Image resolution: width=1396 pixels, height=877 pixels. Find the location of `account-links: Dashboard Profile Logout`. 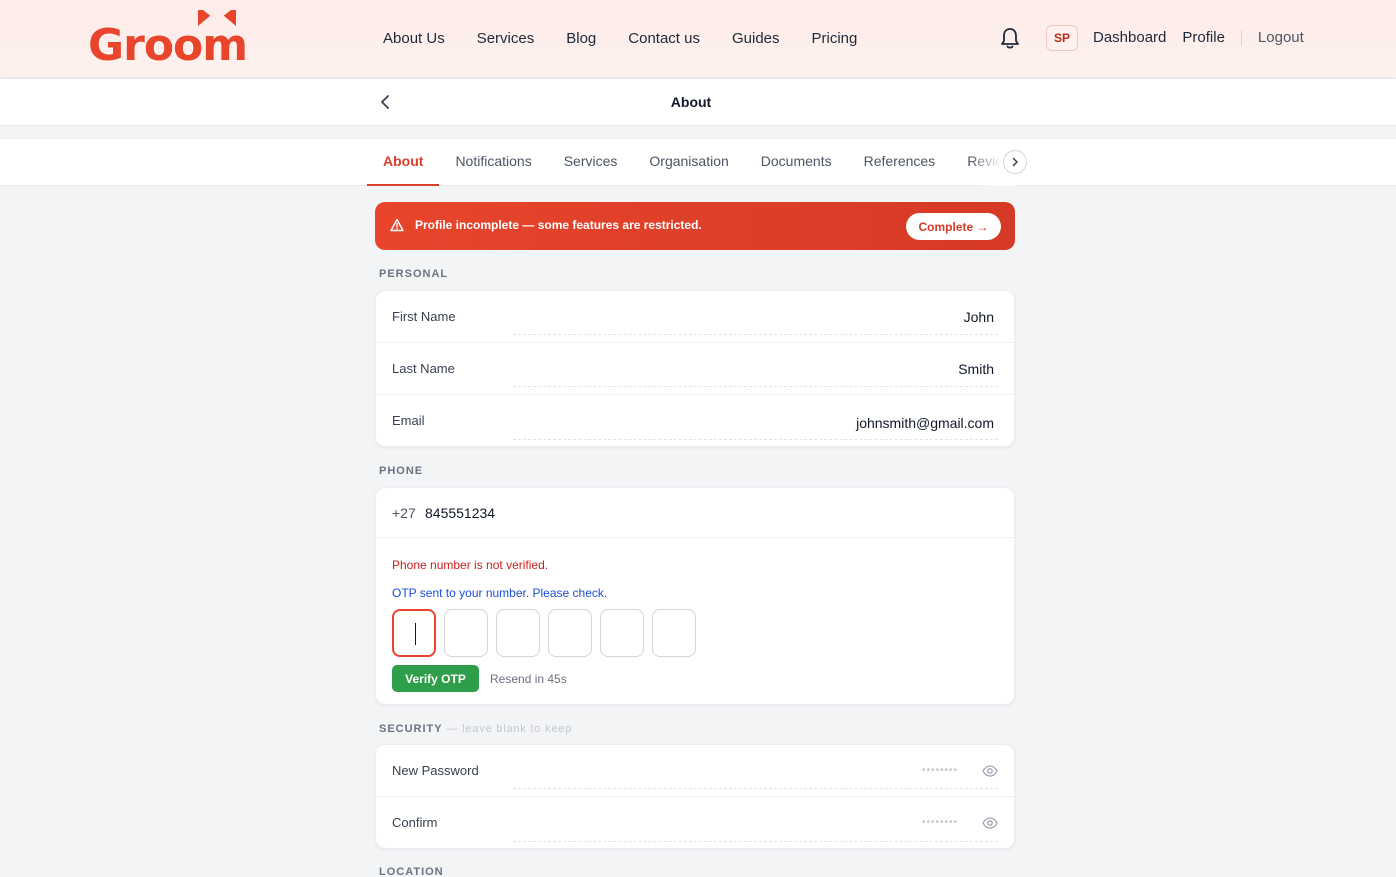

account-links: Dashboard Profile Logout is located at coordinates (1198, 37).